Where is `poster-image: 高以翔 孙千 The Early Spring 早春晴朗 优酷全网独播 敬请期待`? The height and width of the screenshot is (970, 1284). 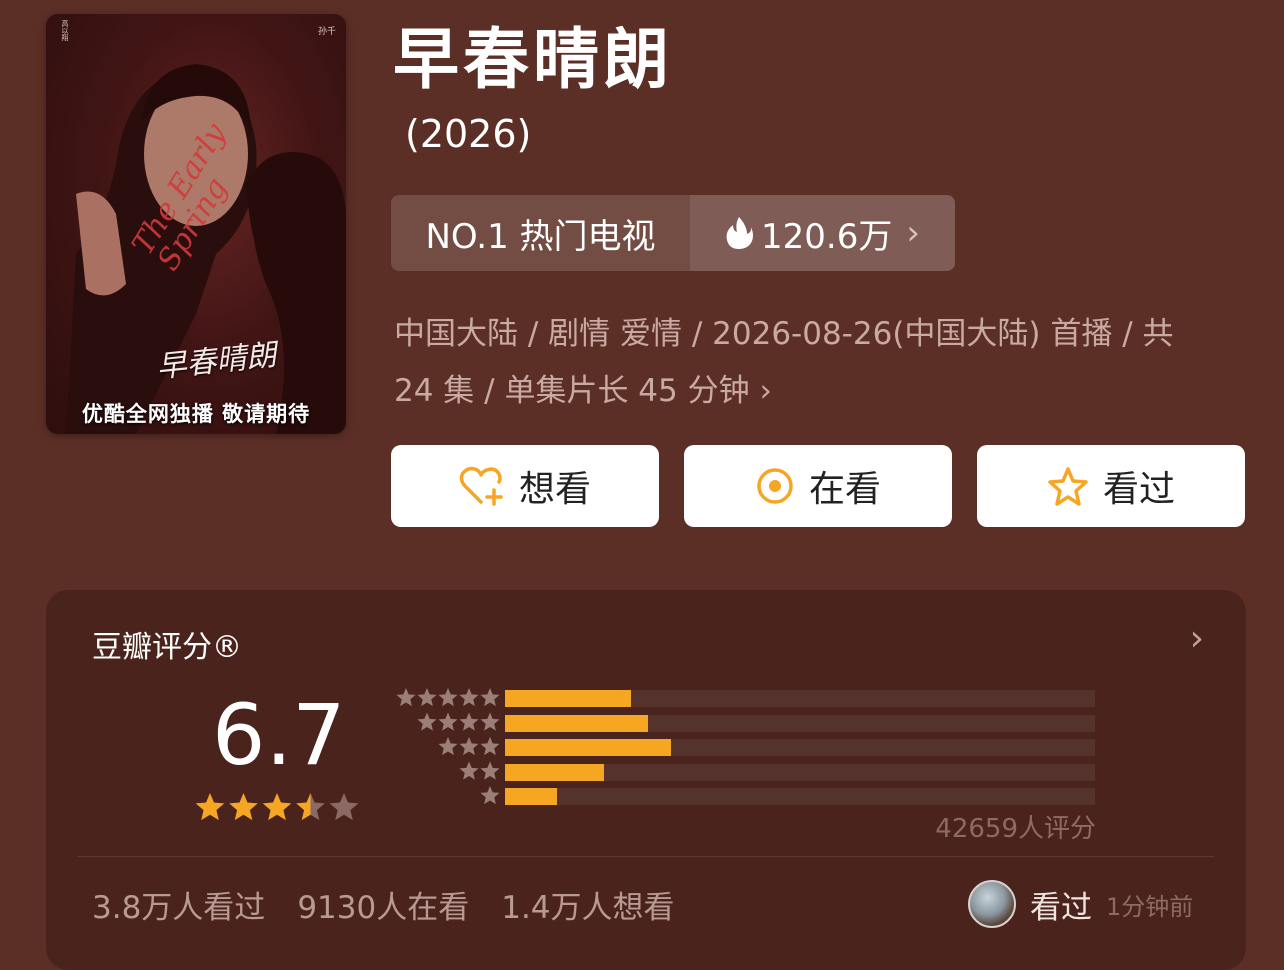
poster-image: 高以翔 孙千 The Early Spring 早春晴朗 优酷全网独播 敬请期待 is located at coordinates (196, 224).